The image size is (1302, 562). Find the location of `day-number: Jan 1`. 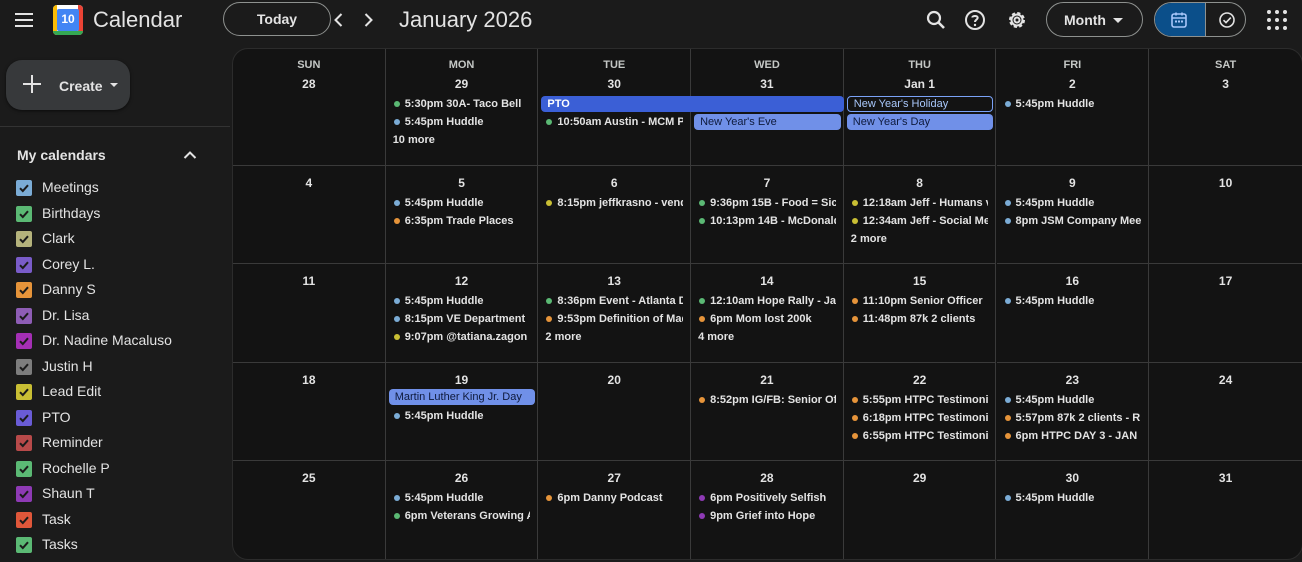

day-number: Jan 1 is located at coordinates (920, 84).